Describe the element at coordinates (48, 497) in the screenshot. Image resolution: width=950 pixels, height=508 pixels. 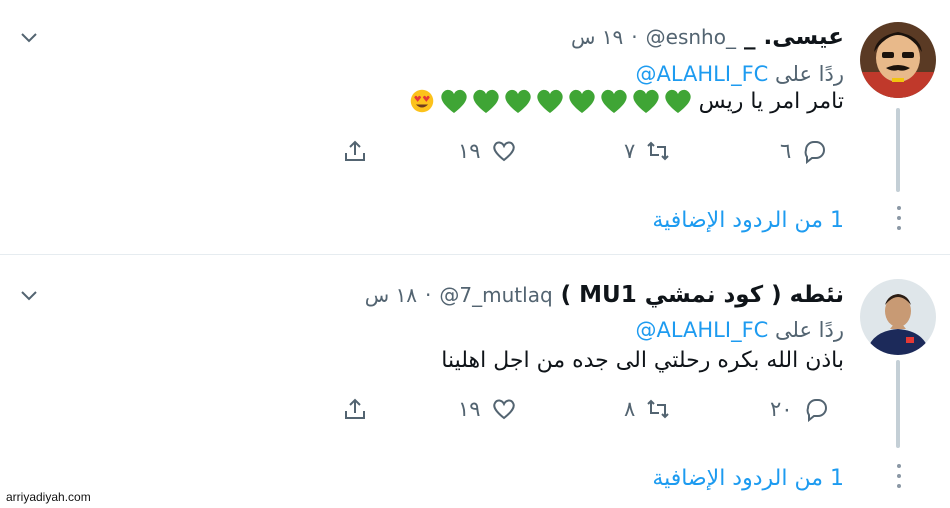
I see `watermark: arriyadiyah.com` at that location.